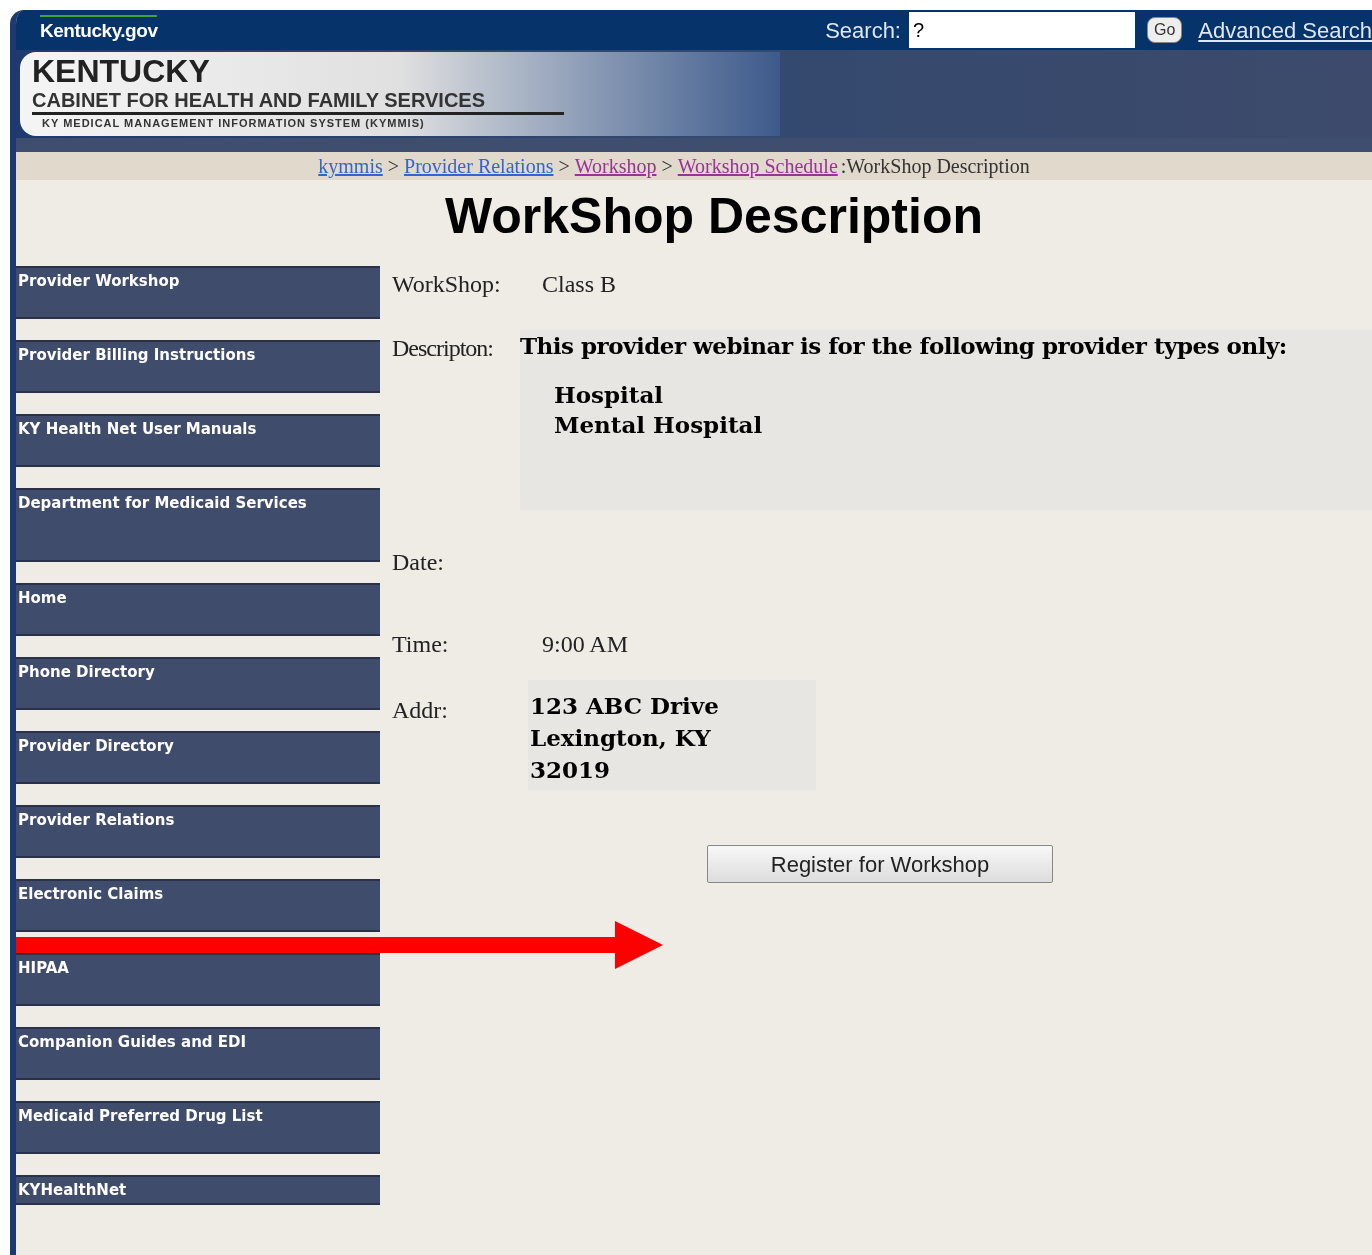 The width and height of the screenshot is (1372, 1255). Describe the element at coordinates (198, 1190) in the screenshot. I see `sidebar-link: KYHealthNet` at that location.